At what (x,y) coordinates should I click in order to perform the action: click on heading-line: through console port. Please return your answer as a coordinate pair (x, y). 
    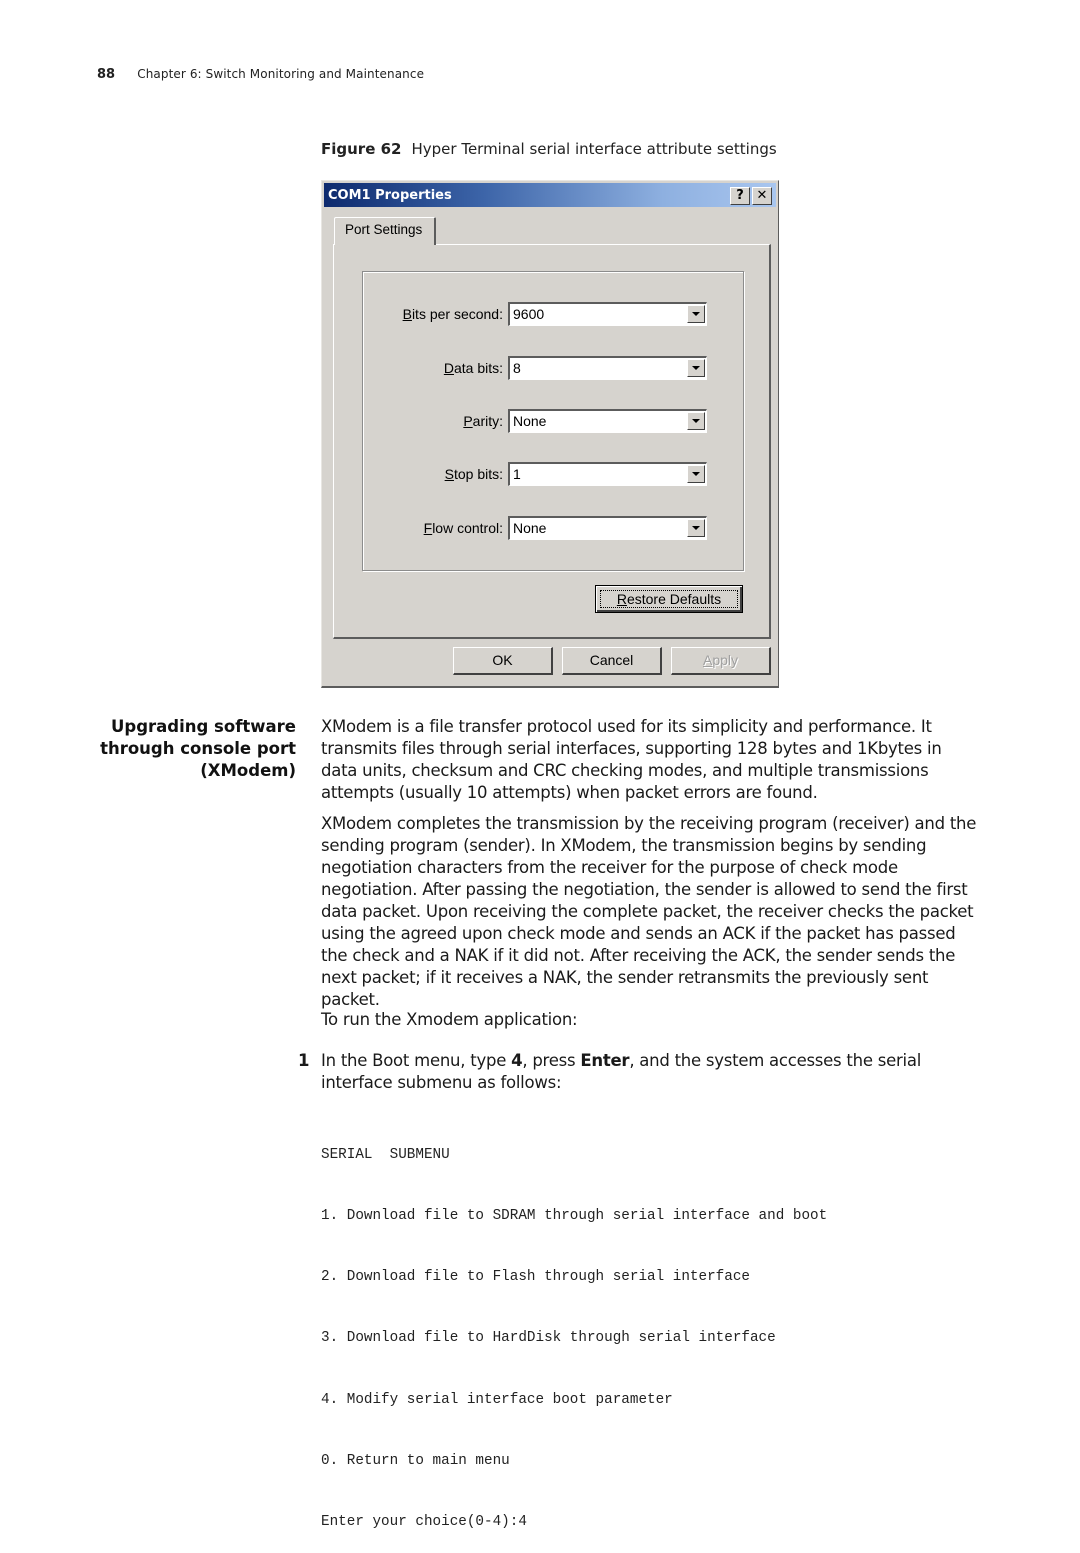
    Looking at the image, I should click on (198, 748).